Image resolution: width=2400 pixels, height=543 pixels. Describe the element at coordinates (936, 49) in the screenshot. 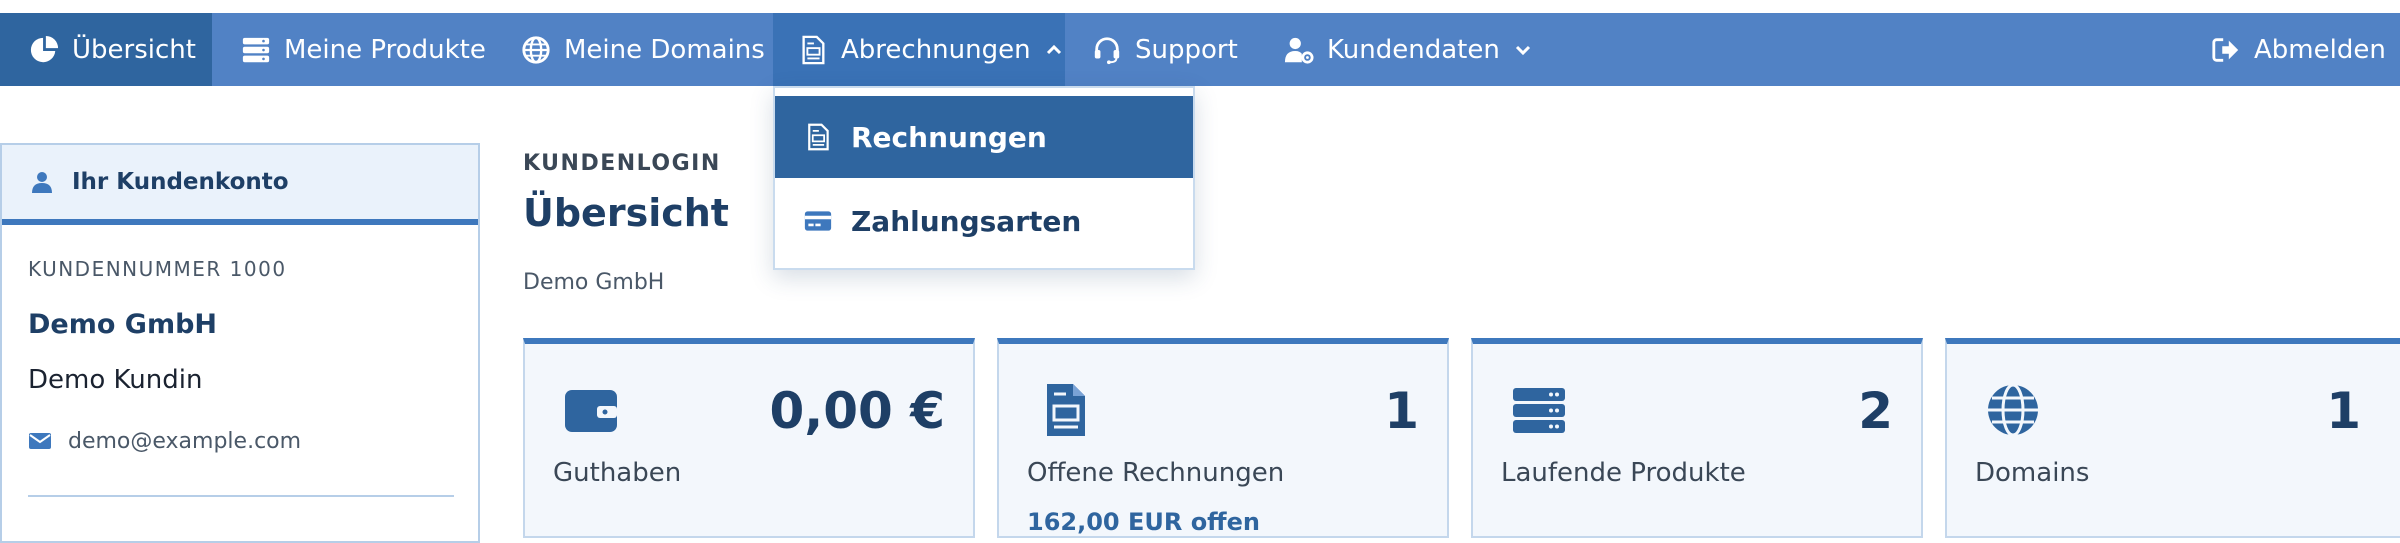

I see `nav-item-label: Abrechnungen` at that location.